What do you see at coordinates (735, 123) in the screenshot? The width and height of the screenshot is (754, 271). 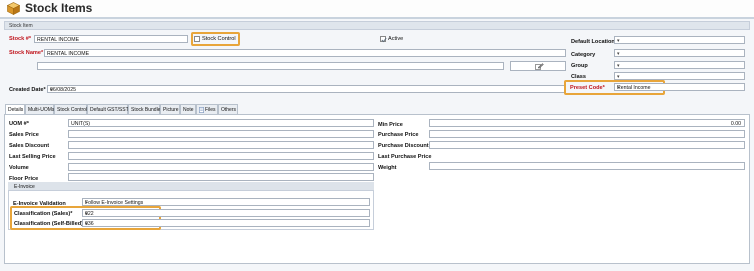 I see `min-price-value: 0.00` at bounding box center [735, 123].